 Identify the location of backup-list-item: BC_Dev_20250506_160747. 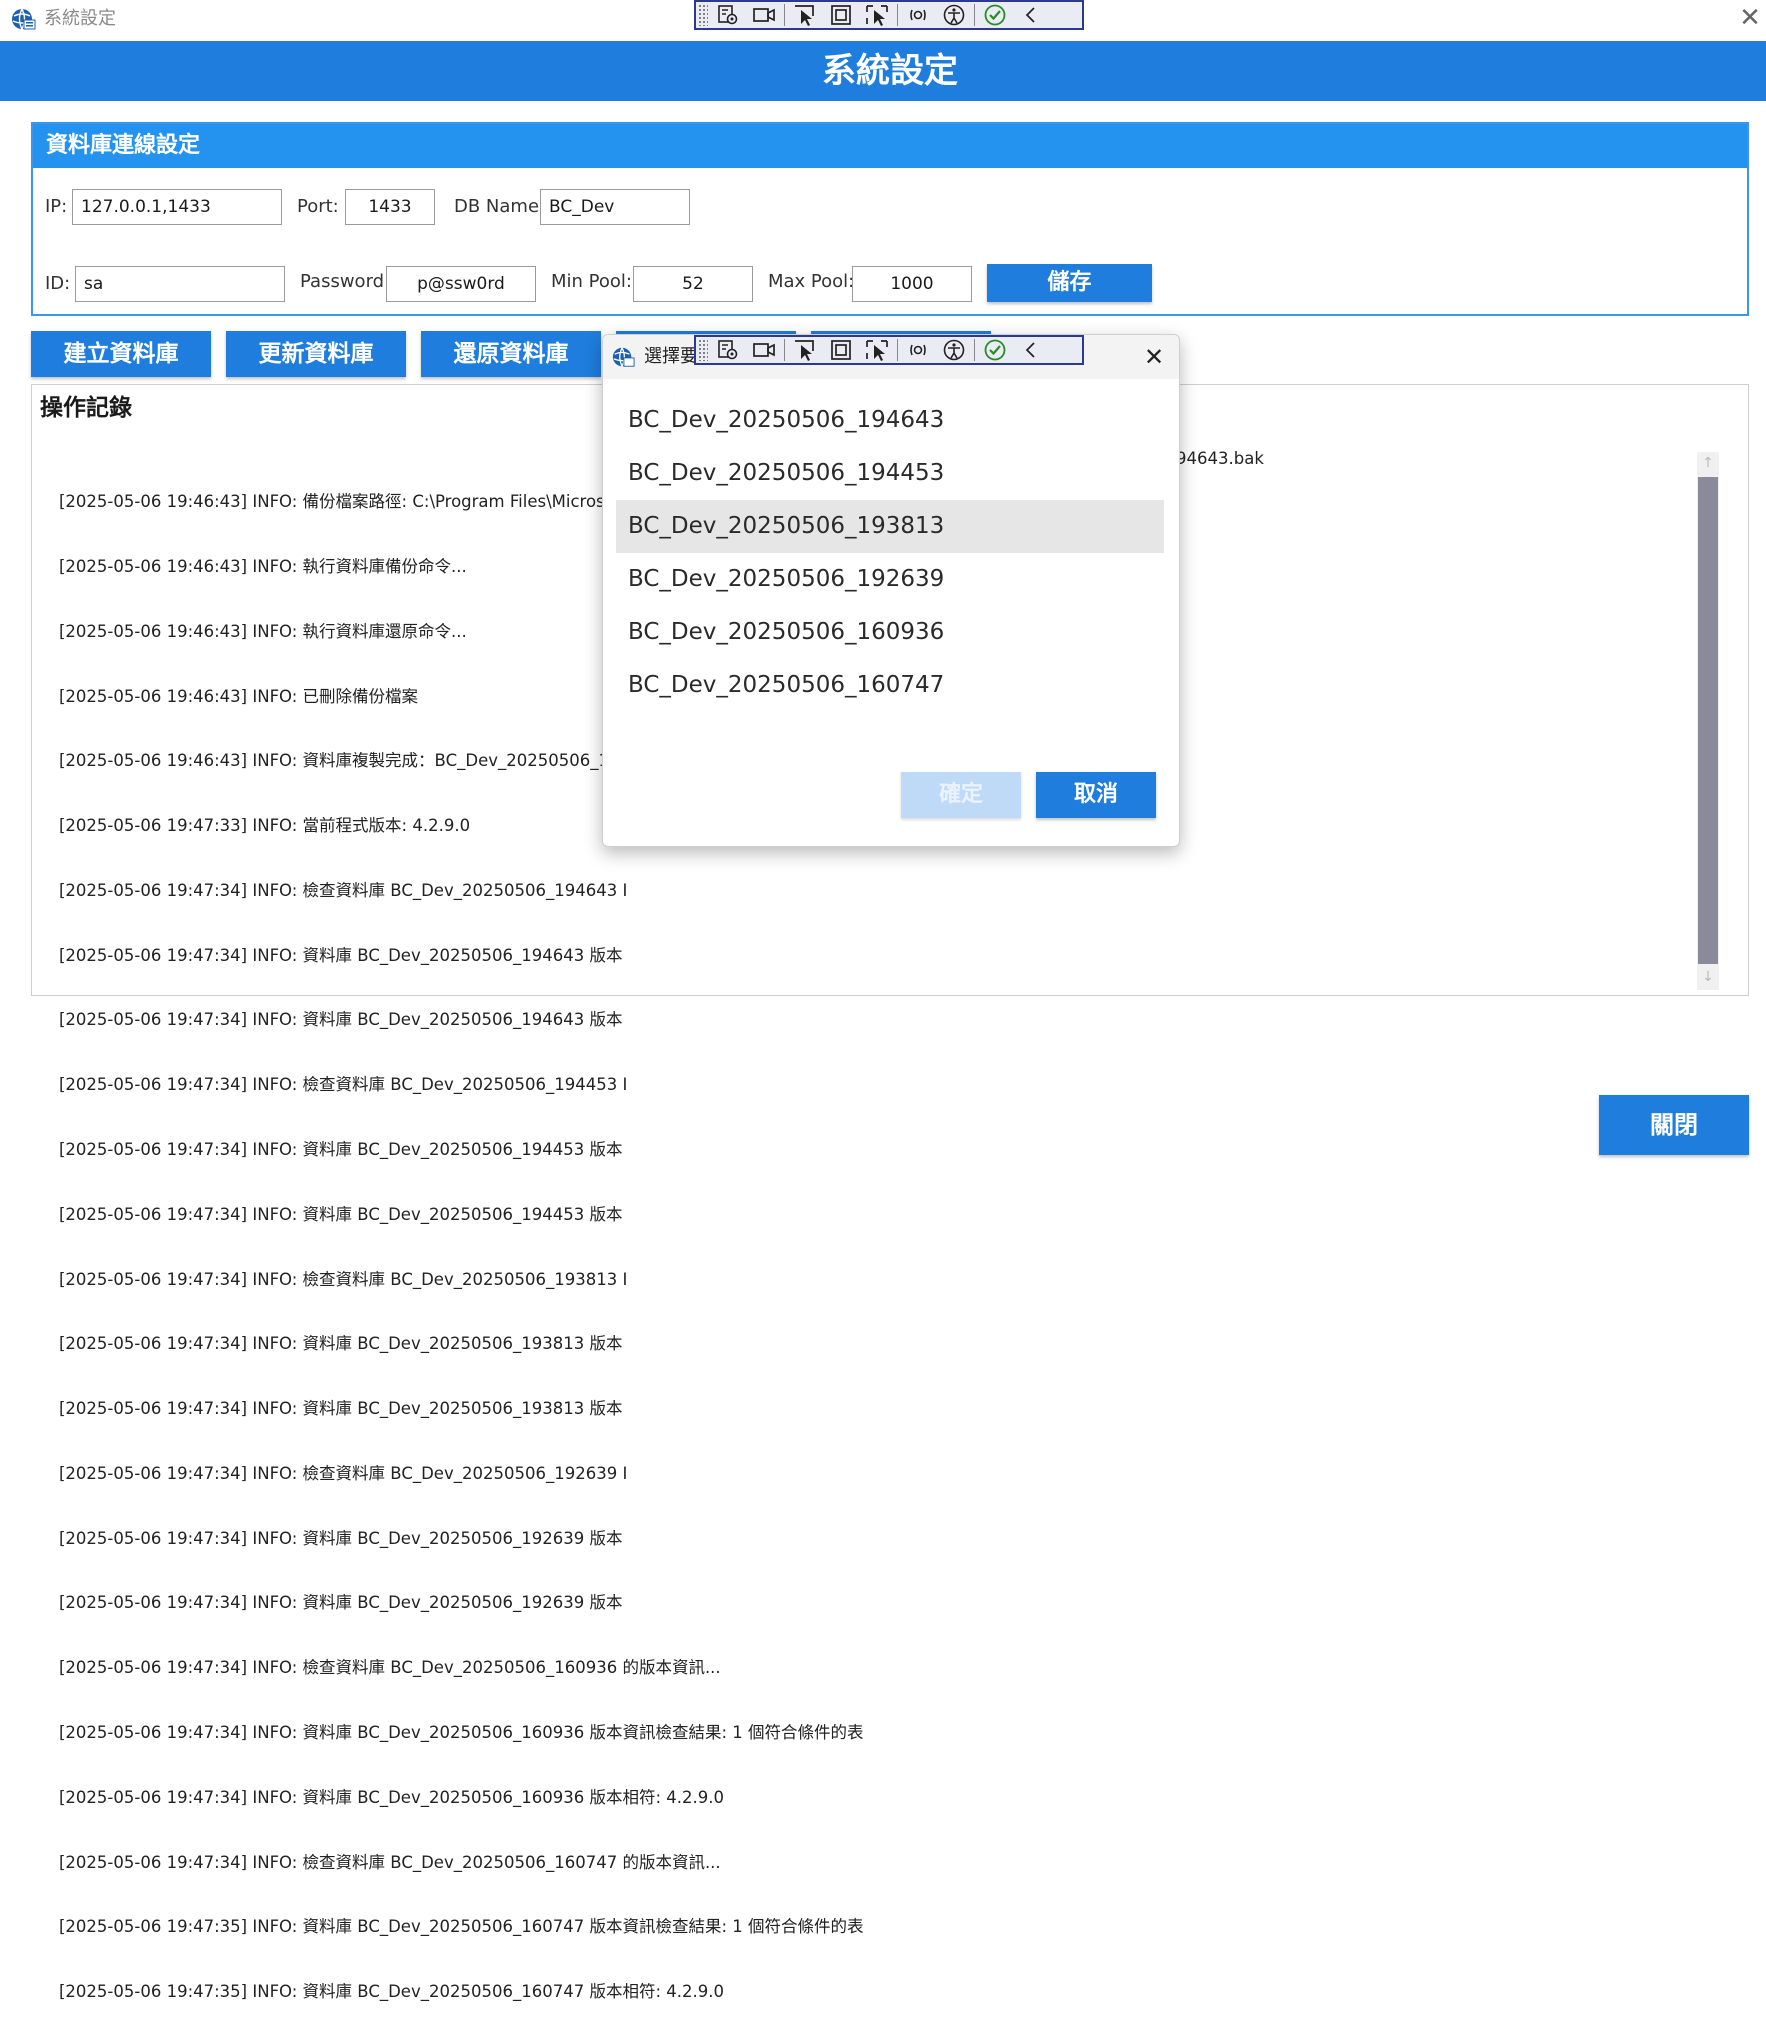
(890, 685).